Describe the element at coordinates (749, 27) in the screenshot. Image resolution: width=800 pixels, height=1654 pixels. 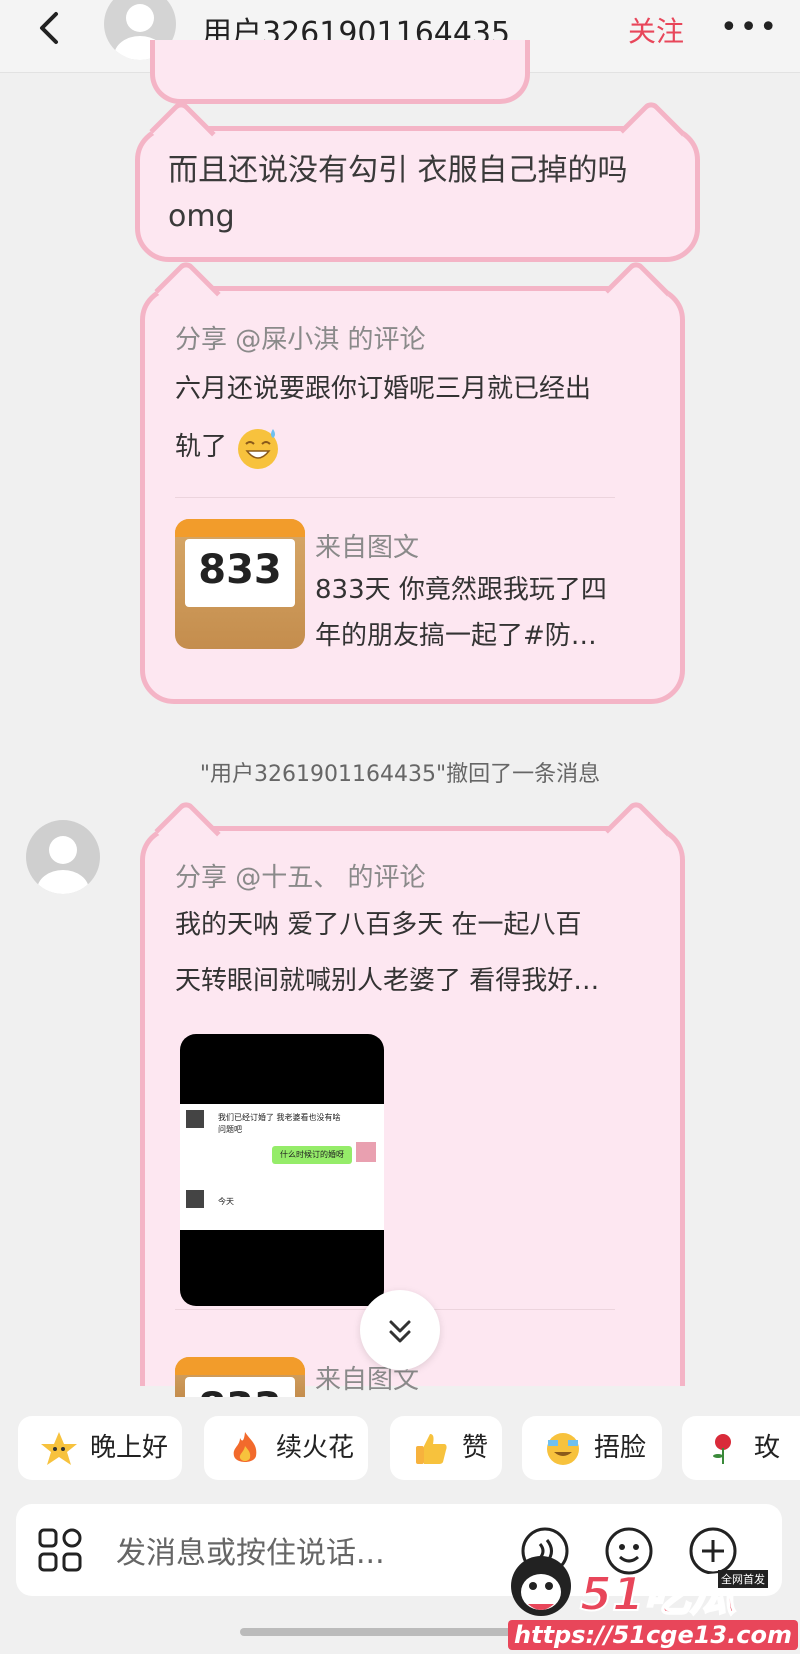
I see `more-options-icon: •••` at that location.